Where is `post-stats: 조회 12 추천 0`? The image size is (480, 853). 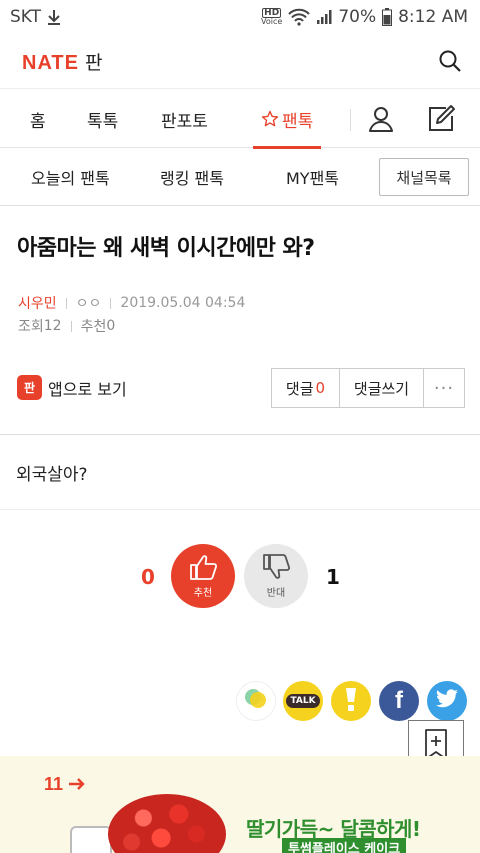 post-stats: 조회 12 추천 0 is located at coordinates (66, 326).